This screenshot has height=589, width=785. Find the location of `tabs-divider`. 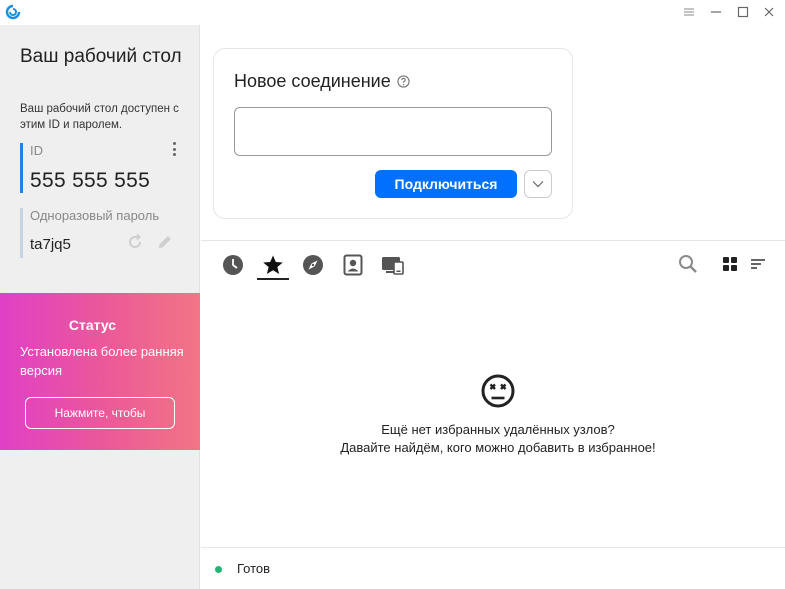

tabs-divider is located at coordinates (493, 240).